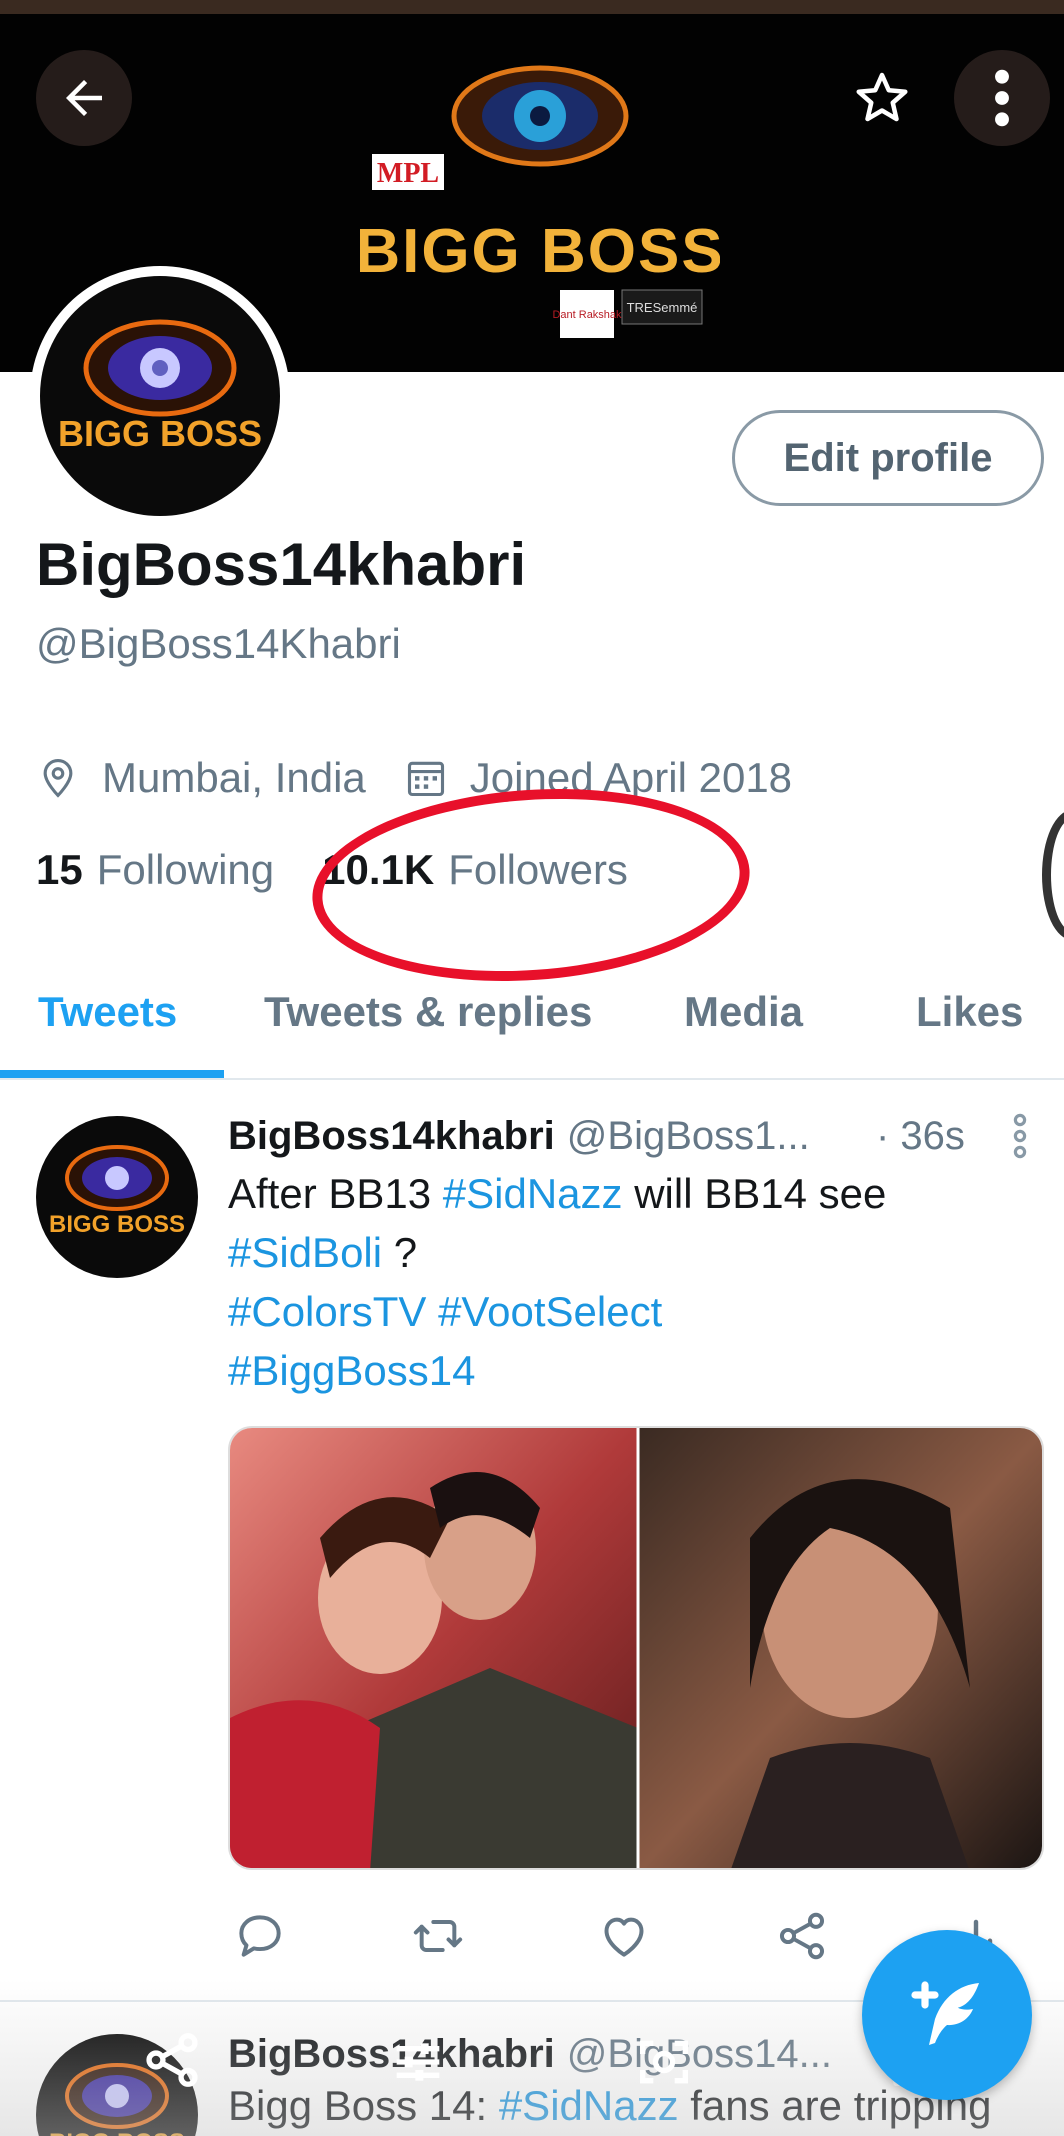 This screenshot has height=2136, width=1064. I want to click on location-pin-icon, so click(58, 778).